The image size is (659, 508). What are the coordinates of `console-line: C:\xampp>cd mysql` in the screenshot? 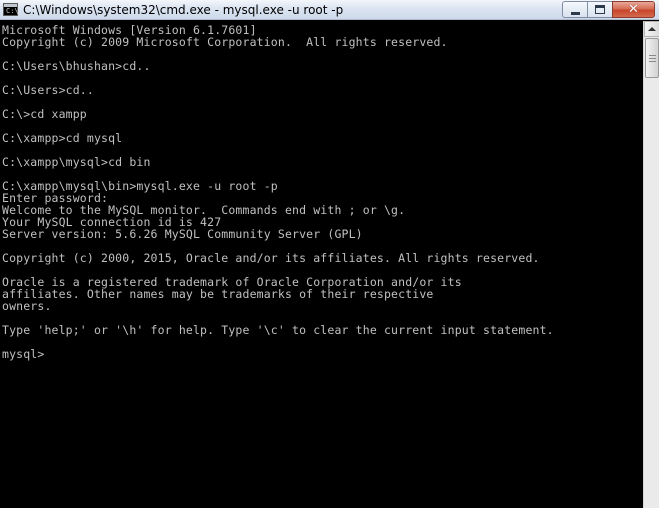 It's located at (62, 138).